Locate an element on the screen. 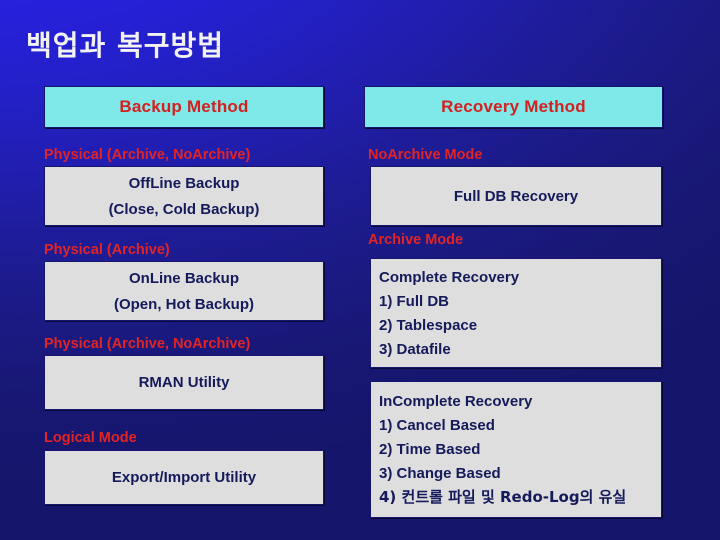  page-title: 백업과 복구방법 is located at coordinates (125, 45).